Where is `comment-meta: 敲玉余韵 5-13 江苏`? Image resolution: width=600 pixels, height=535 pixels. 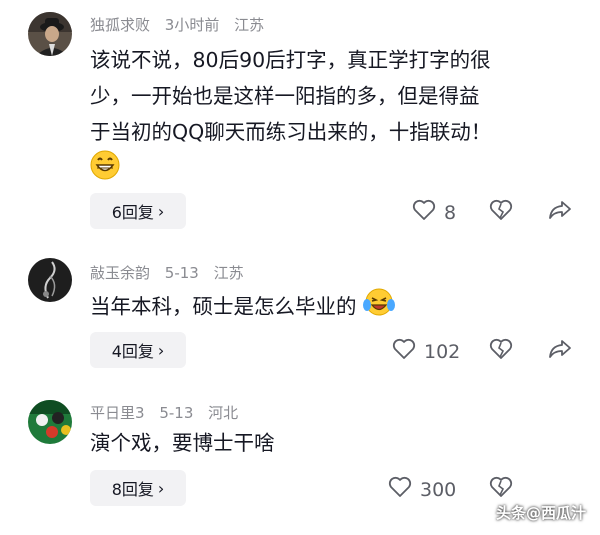 comment-meta: 敲玉余韵 5-13 江苏 is located at coordinates (172, 272).